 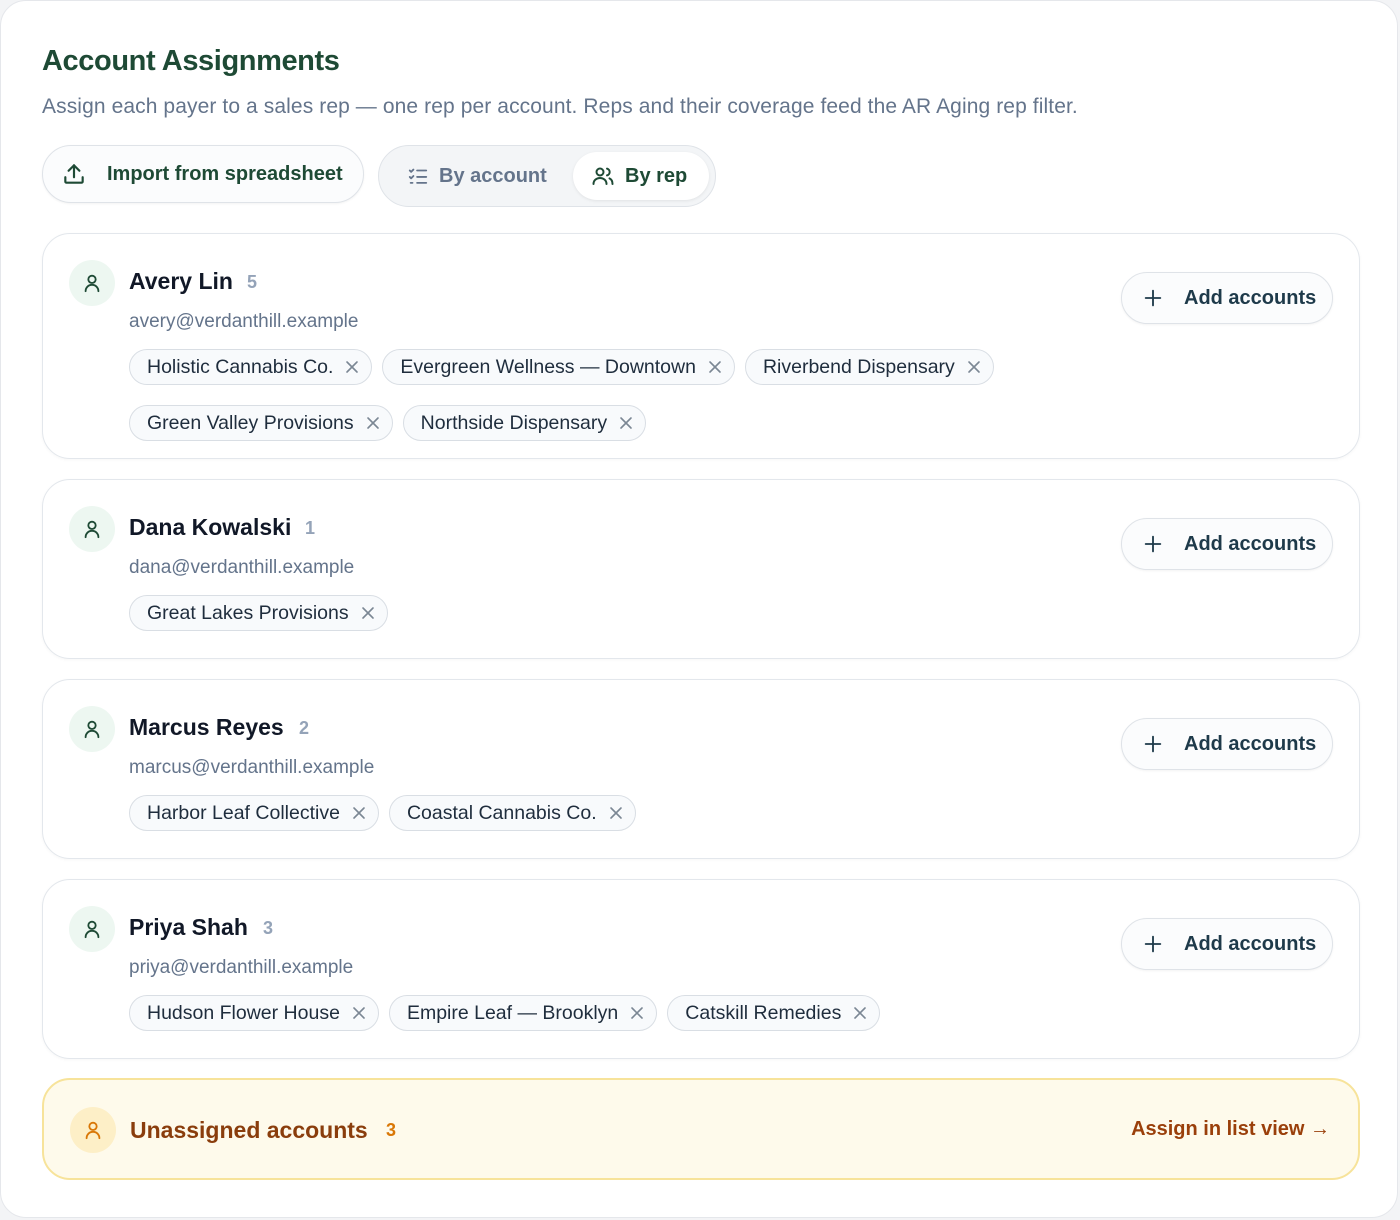 I want to click on account-chip: Hudson Flower House, so click(x=254, y=1013).